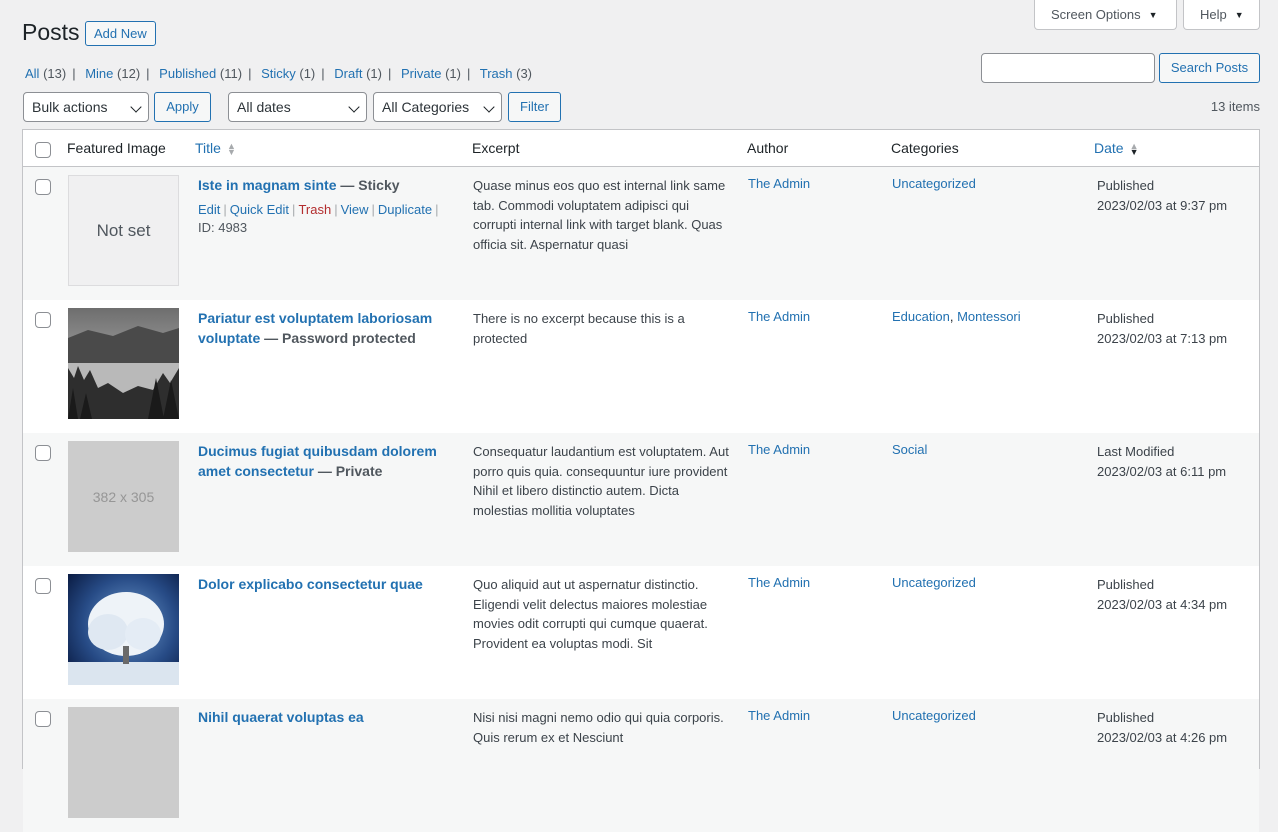 The image size is (1278, 832). Describe the element at coordinates (1096, 14) in the screenshot. I see `screen-options-label: Screen Options` at that location.